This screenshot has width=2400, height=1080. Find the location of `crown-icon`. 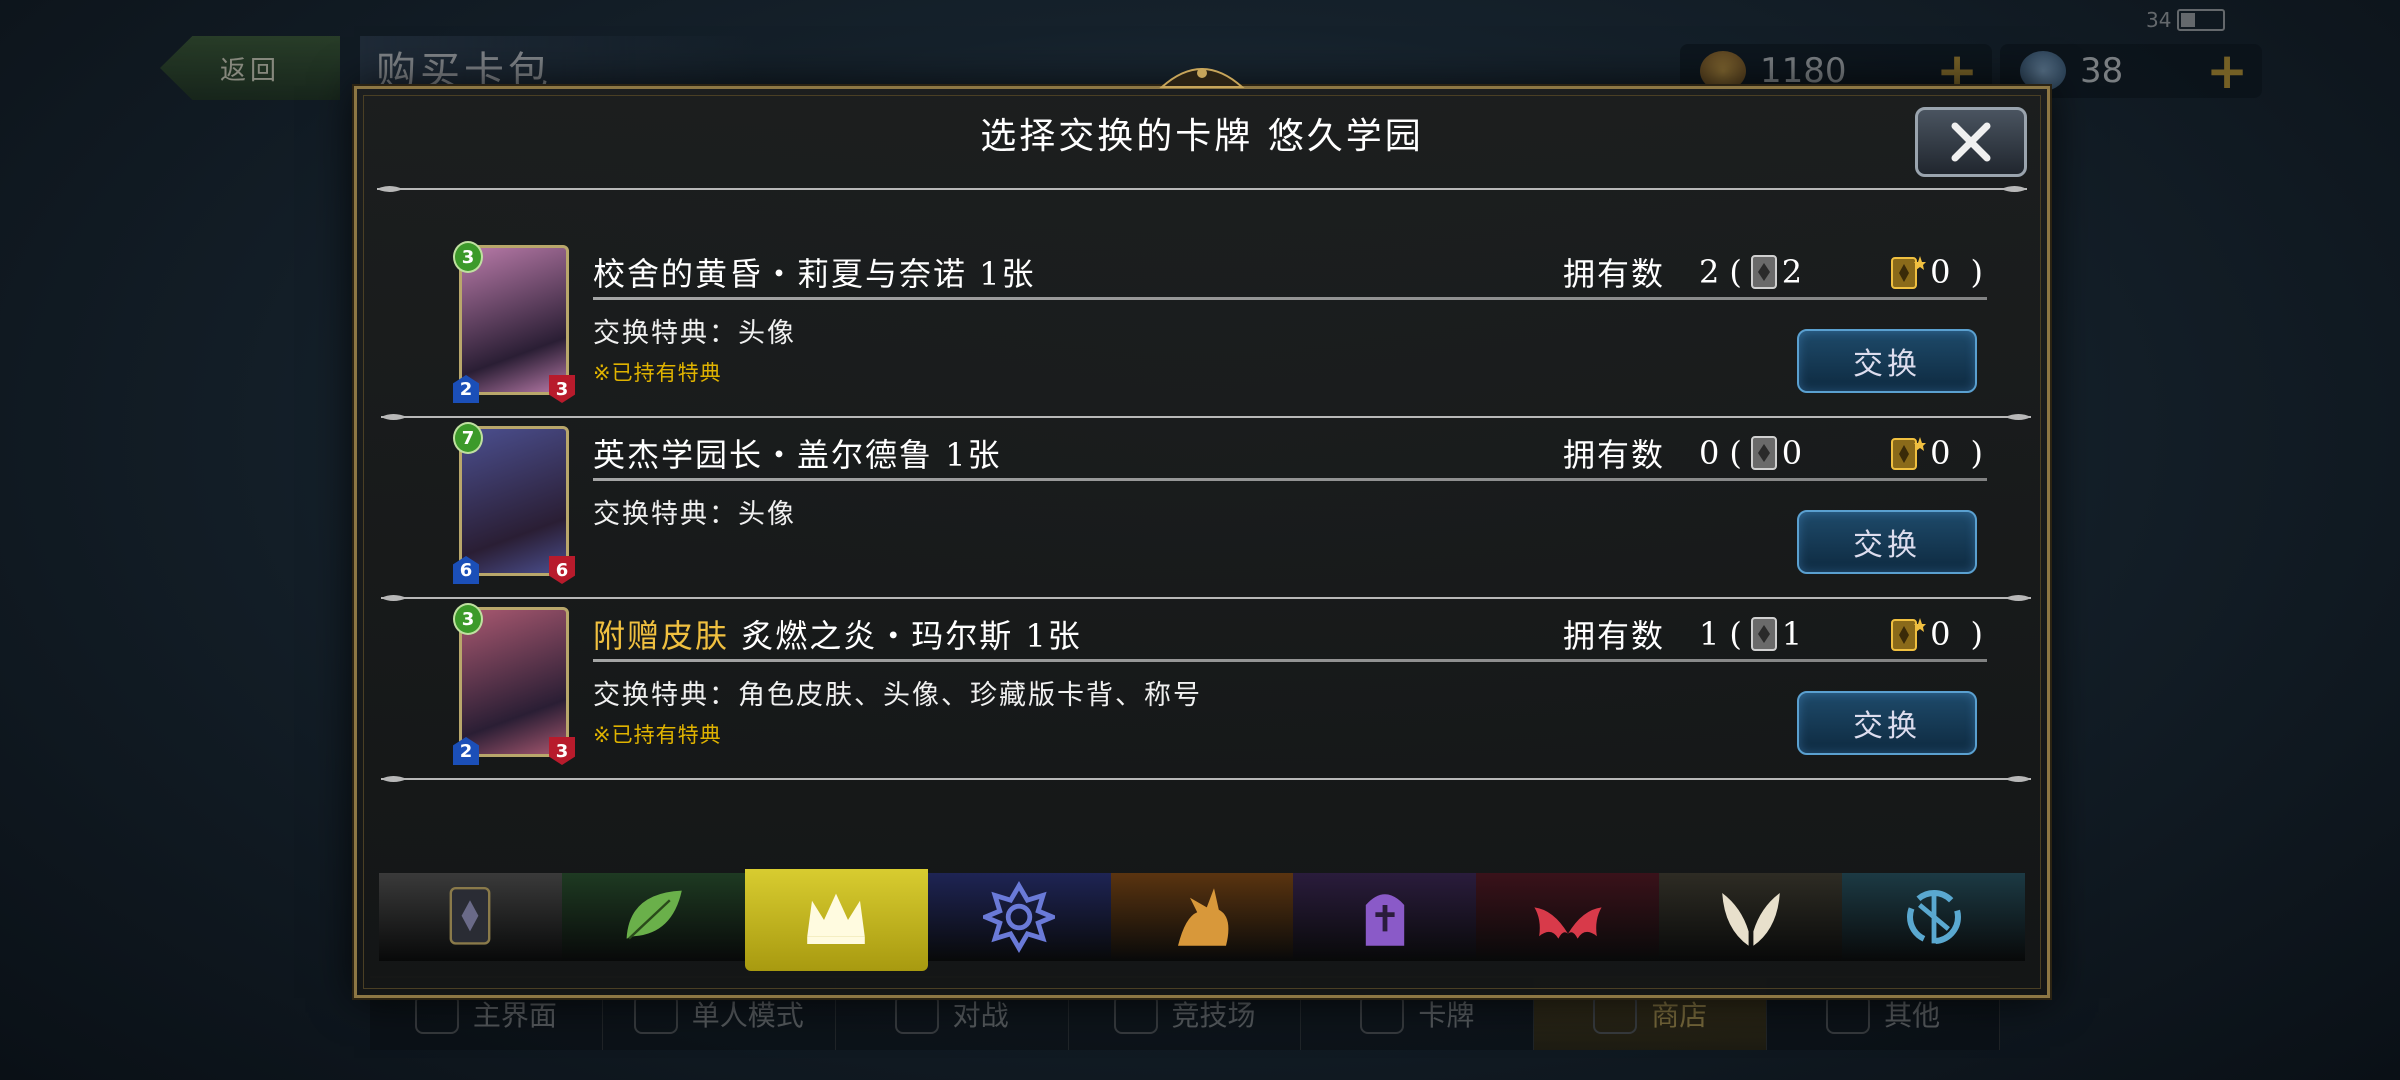

crown-icon is located at coordinates (836, 918).